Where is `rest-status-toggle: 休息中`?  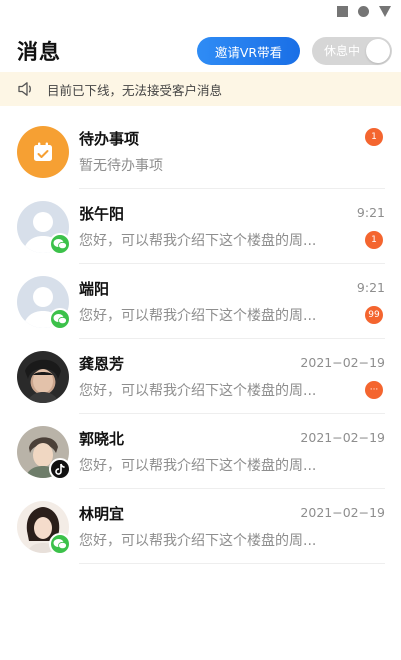 rest-status-toggle: 休息中 is located at coordinates (352, 51).